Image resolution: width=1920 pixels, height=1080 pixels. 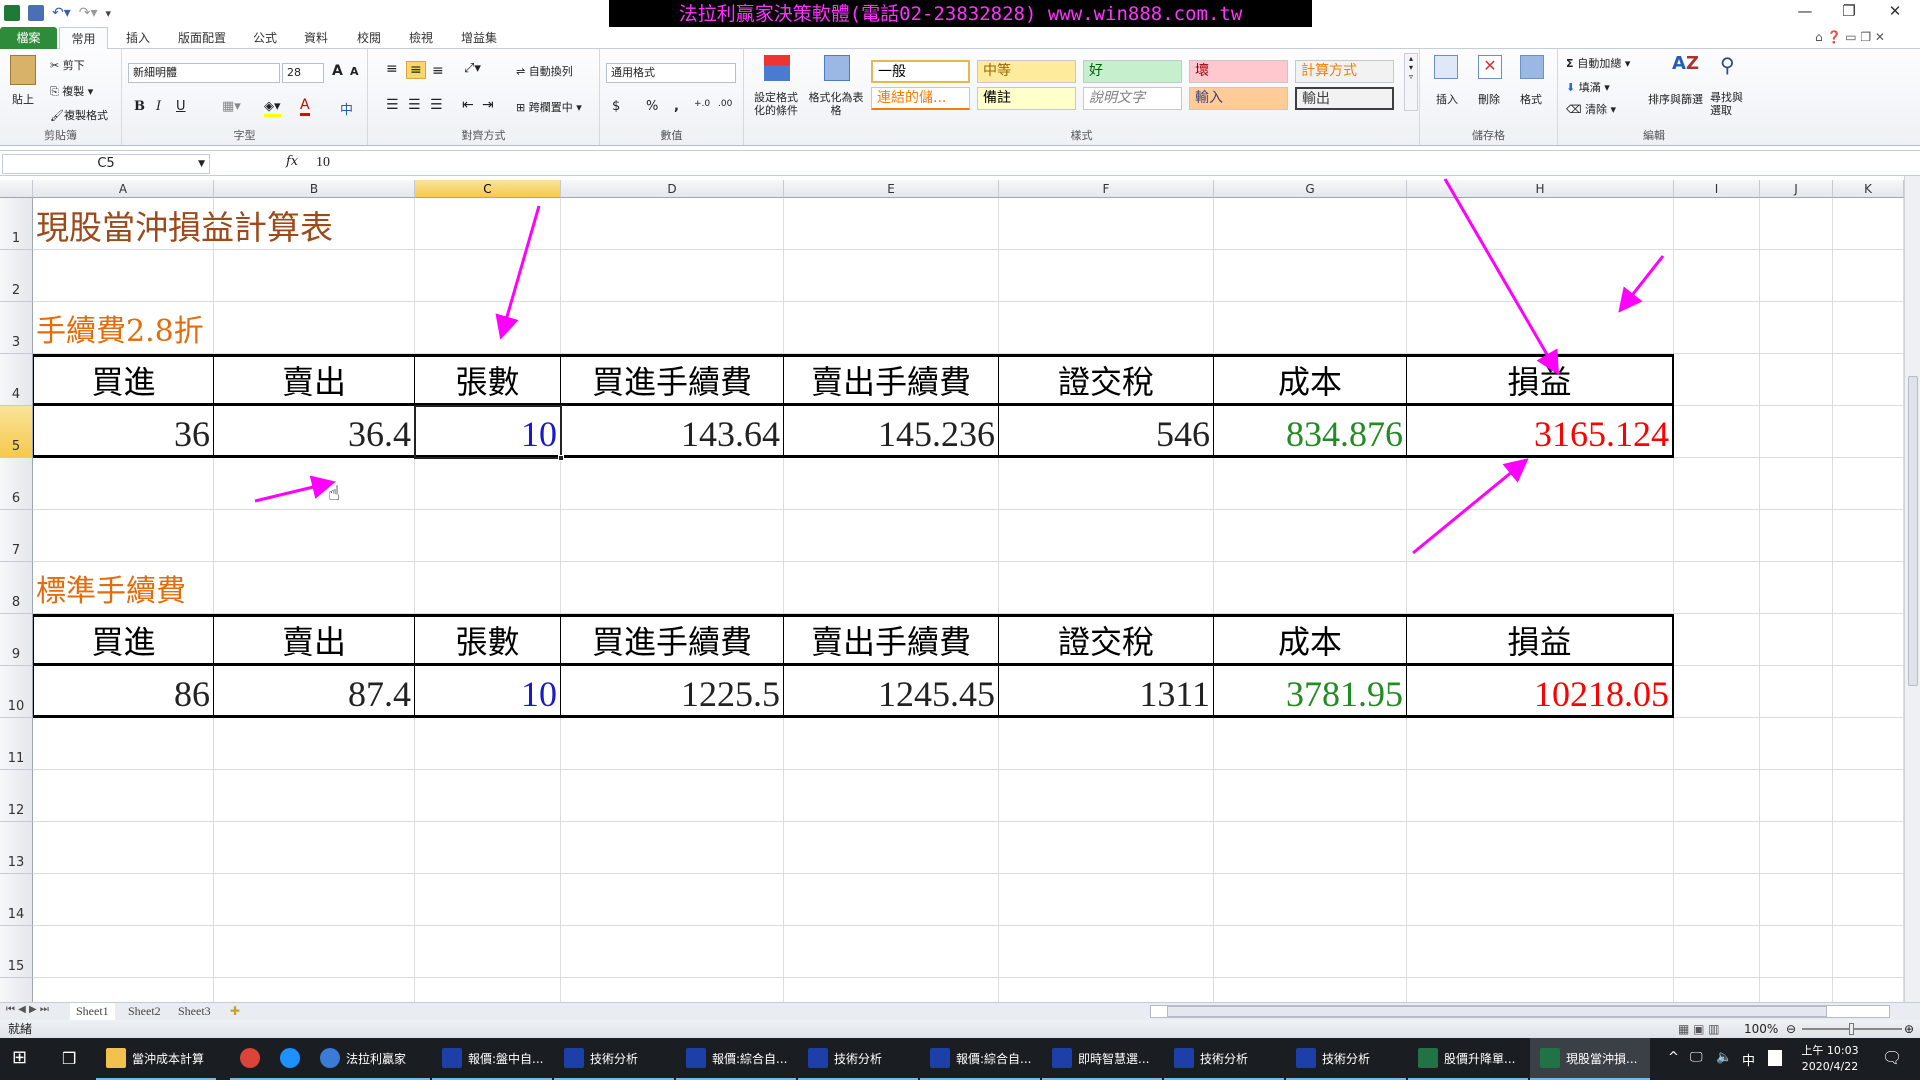 What do you see at coordinates (194, 1011) in the screenshot?
I see `sheet-tab-sheet3: Sheet3` at bounding box center [194, 1011].